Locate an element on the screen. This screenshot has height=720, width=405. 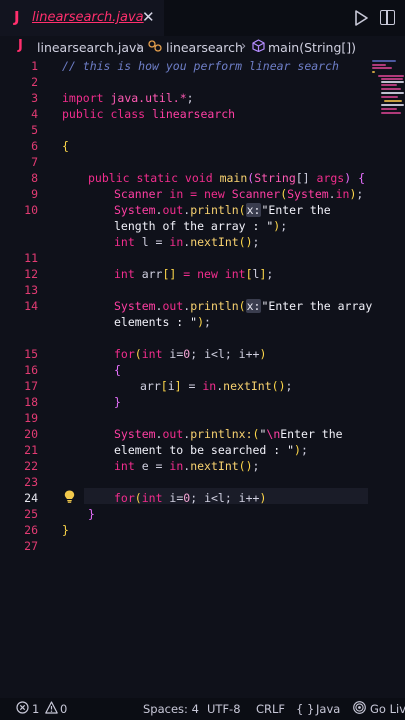
eol-status: CRLF is located at coordinates (270, 709).